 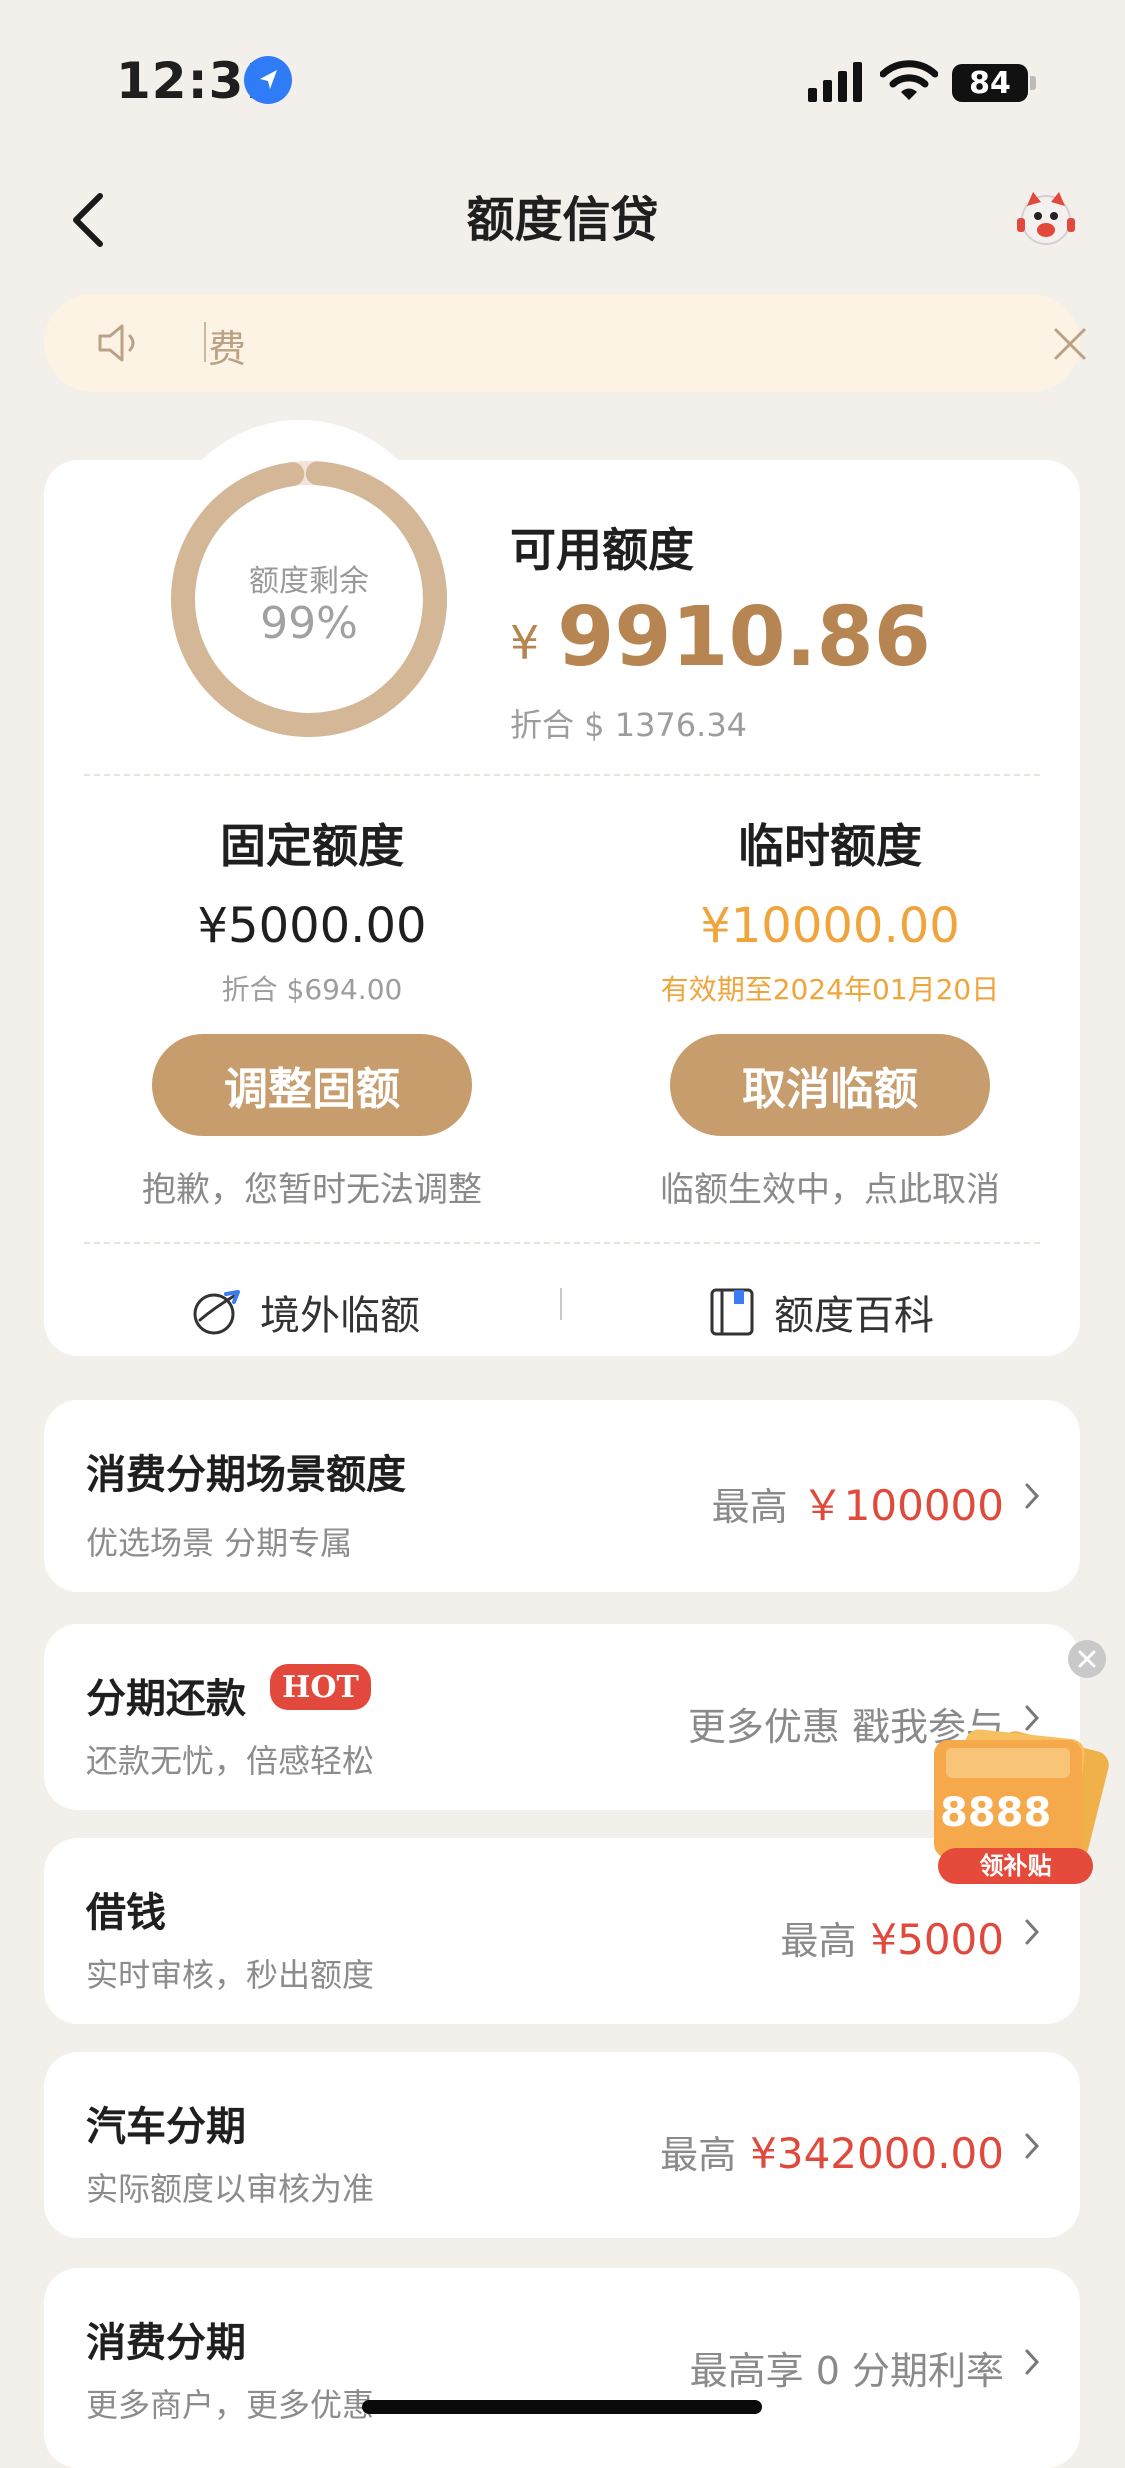 I want to click on temporary-note: 临额生效中，点此取消, so click(x=830, y=1186).